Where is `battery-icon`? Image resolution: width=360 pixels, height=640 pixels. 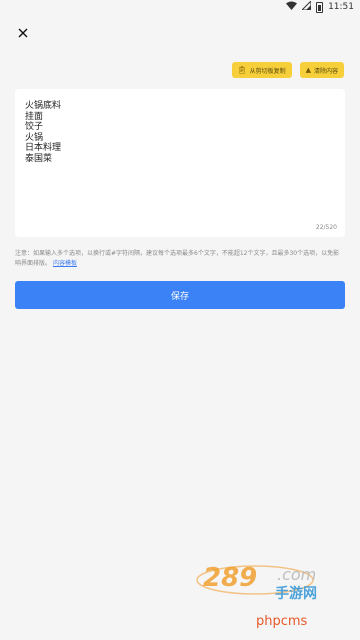 battery-icon is located at coordinates (320, 7).